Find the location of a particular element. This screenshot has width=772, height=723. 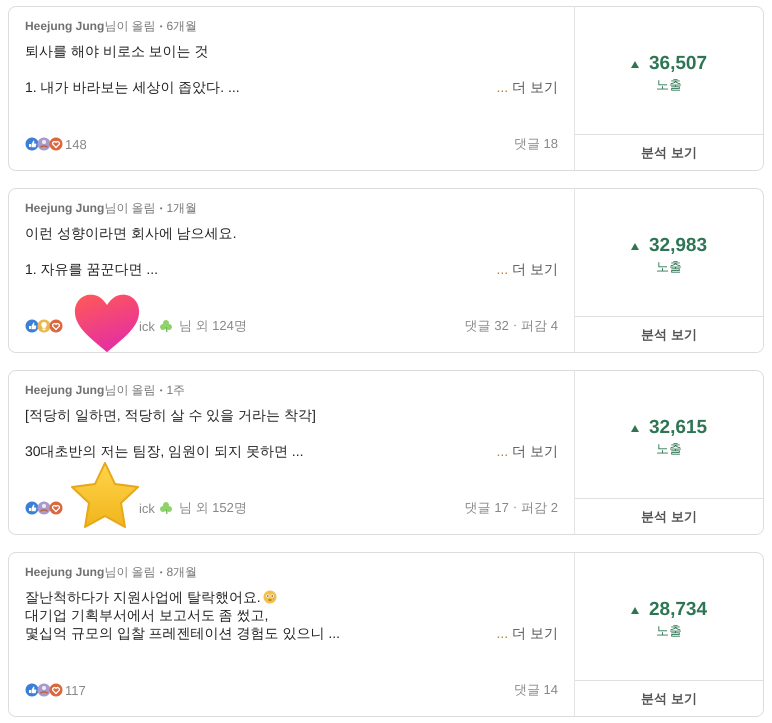

post-age: 1개월 is located at coordinates (182, 208).